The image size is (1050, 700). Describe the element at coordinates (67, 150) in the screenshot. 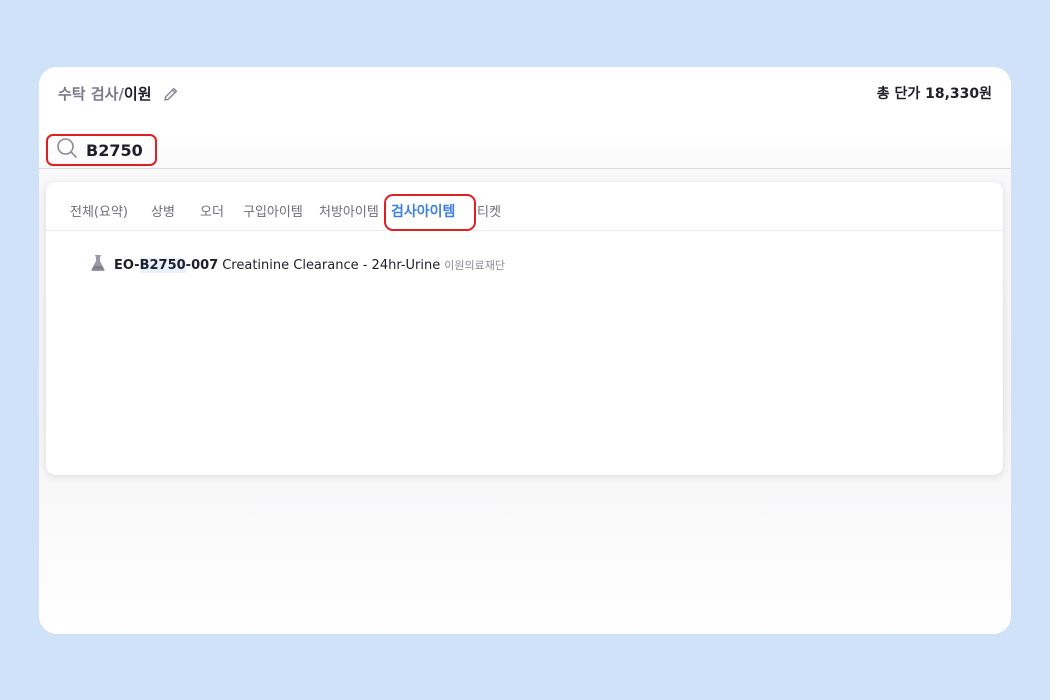

I see `search-icon` at that location.